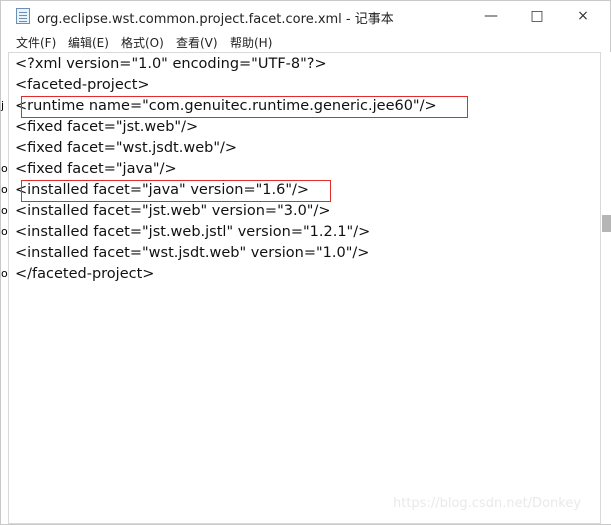 The image size is (611, 525). Describe the element at coordinates (126, 148) in the screenshot. I see `code-line: <fixed facet="wst.jsdt.web"/>` at that location.